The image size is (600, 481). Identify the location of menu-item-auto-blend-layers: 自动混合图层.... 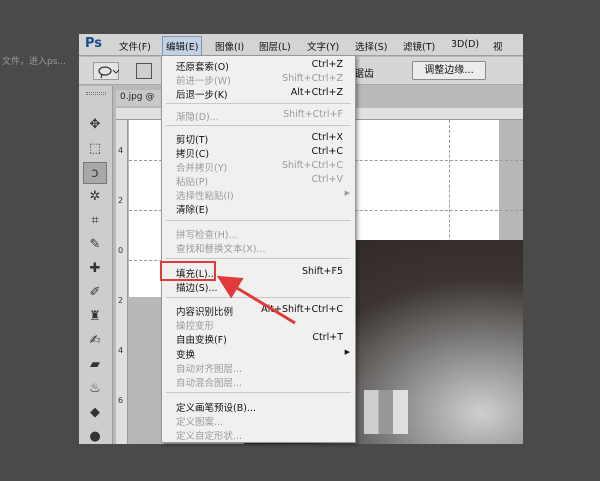
(209, 383).